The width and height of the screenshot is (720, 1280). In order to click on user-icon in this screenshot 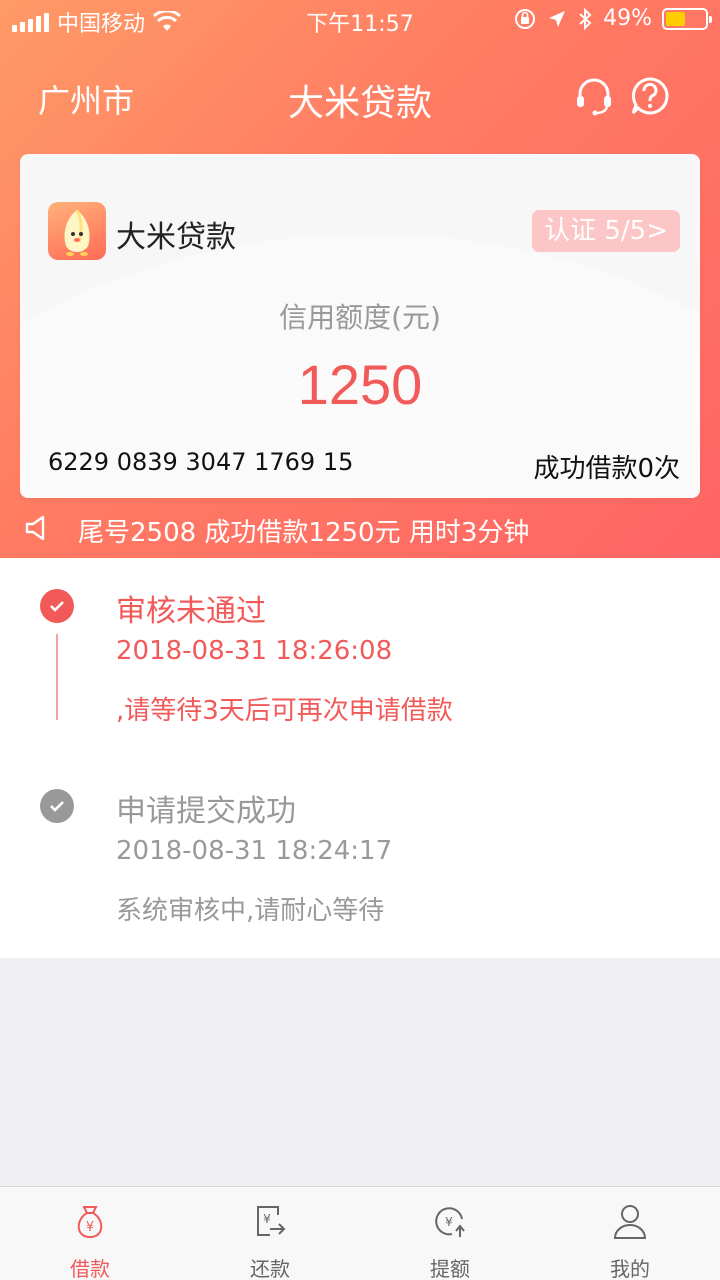, I will do `click(630, 1222)`.